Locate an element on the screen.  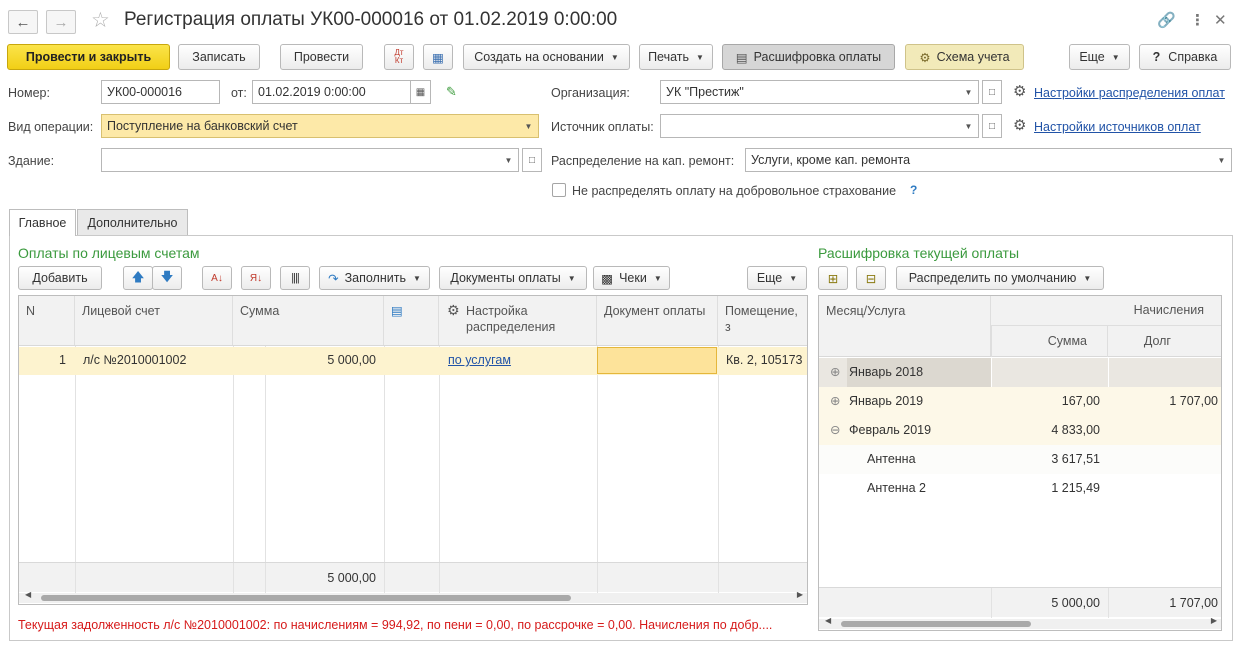
organization-field: УК "Престиж" is located at coordinates (810, 92).